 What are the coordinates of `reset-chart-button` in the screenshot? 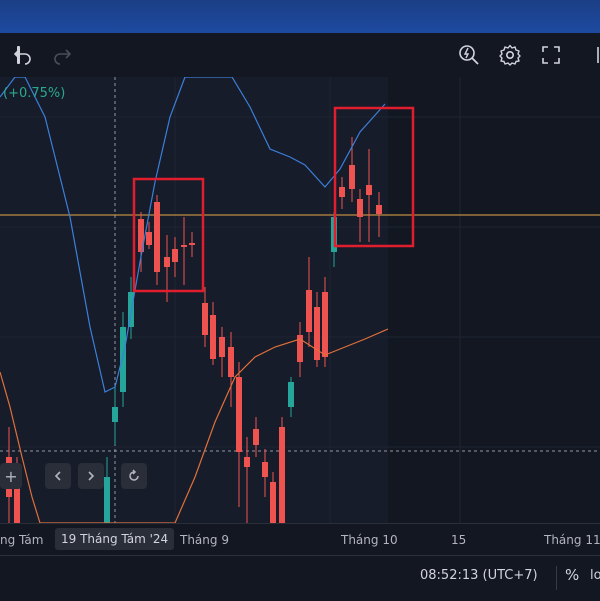 It's located at (134, 476).